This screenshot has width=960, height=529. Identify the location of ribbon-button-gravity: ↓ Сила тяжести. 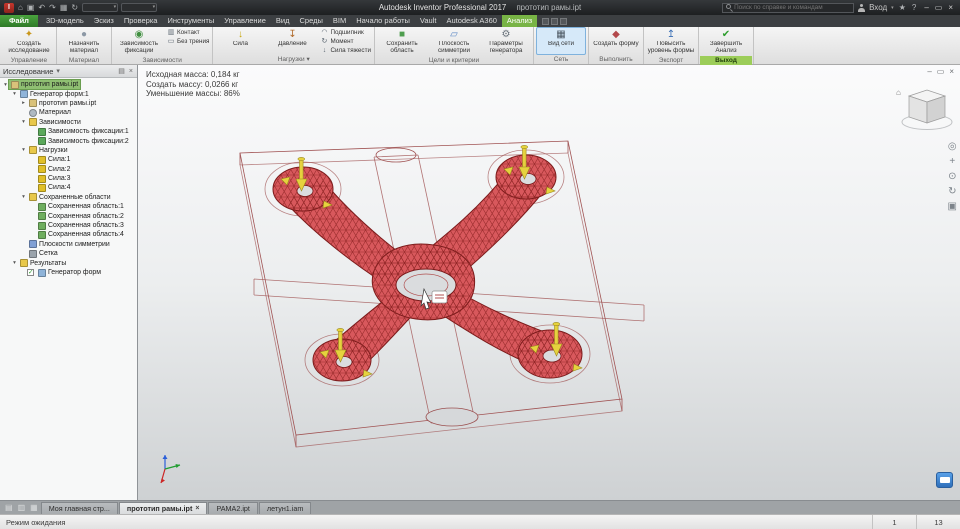
(345, 50).